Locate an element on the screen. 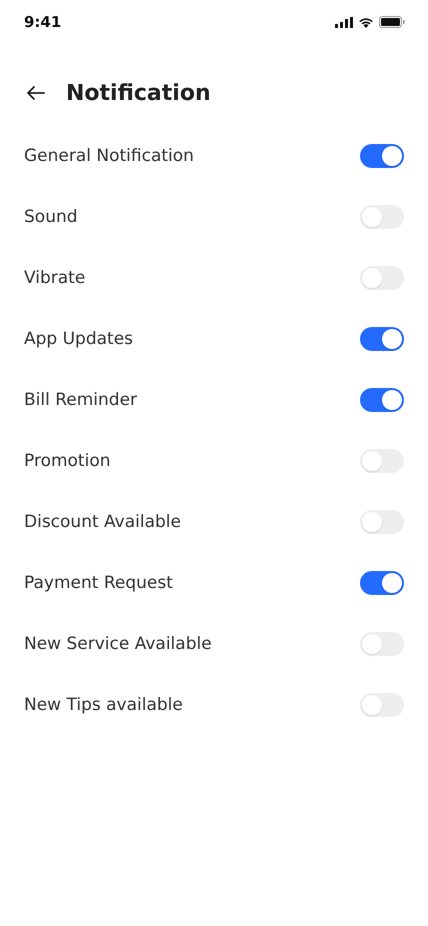 The width and height of the screenshot is (428, 926). setting-label: Bill Reminder is located at coordinates (81, 400).